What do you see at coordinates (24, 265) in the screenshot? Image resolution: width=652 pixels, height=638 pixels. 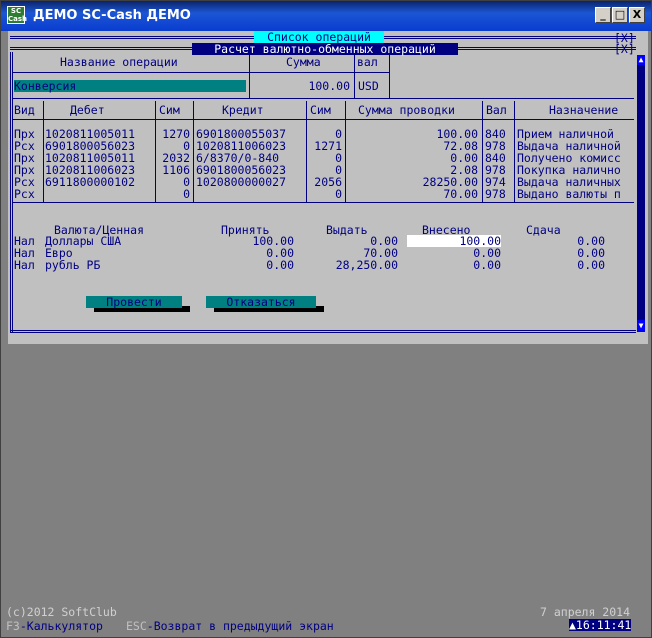 I see `cash-cell-type: Нал` at bounding box center [24, 265].